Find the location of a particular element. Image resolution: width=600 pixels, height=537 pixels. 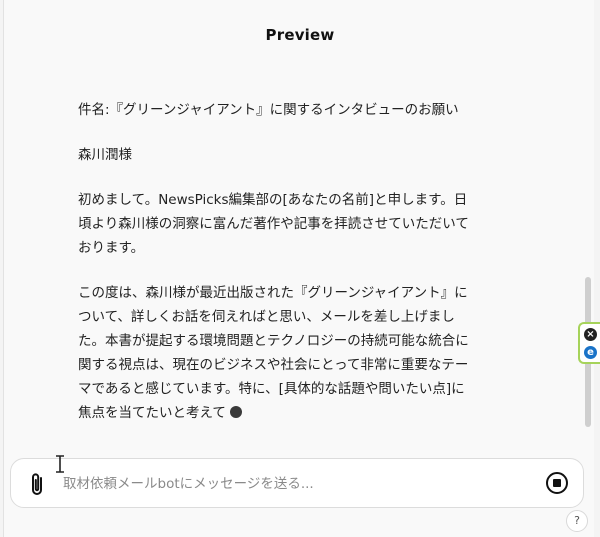

extension-widget: × e is located at coordinates (589, 343).